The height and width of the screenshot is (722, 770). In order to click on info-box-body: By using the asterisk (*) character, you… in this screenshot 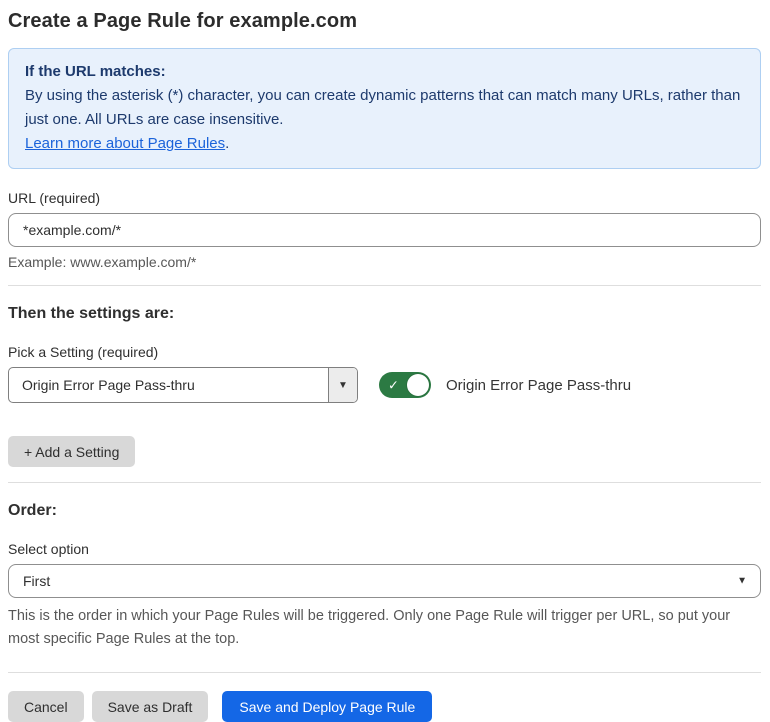, I will do `click(383, 107)`.